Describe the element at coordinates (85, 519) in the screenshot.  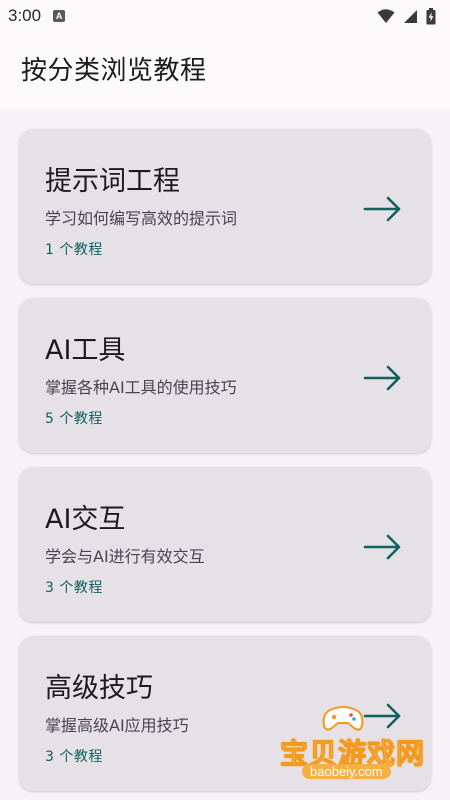
I see `category-title: AI交互` at that location.